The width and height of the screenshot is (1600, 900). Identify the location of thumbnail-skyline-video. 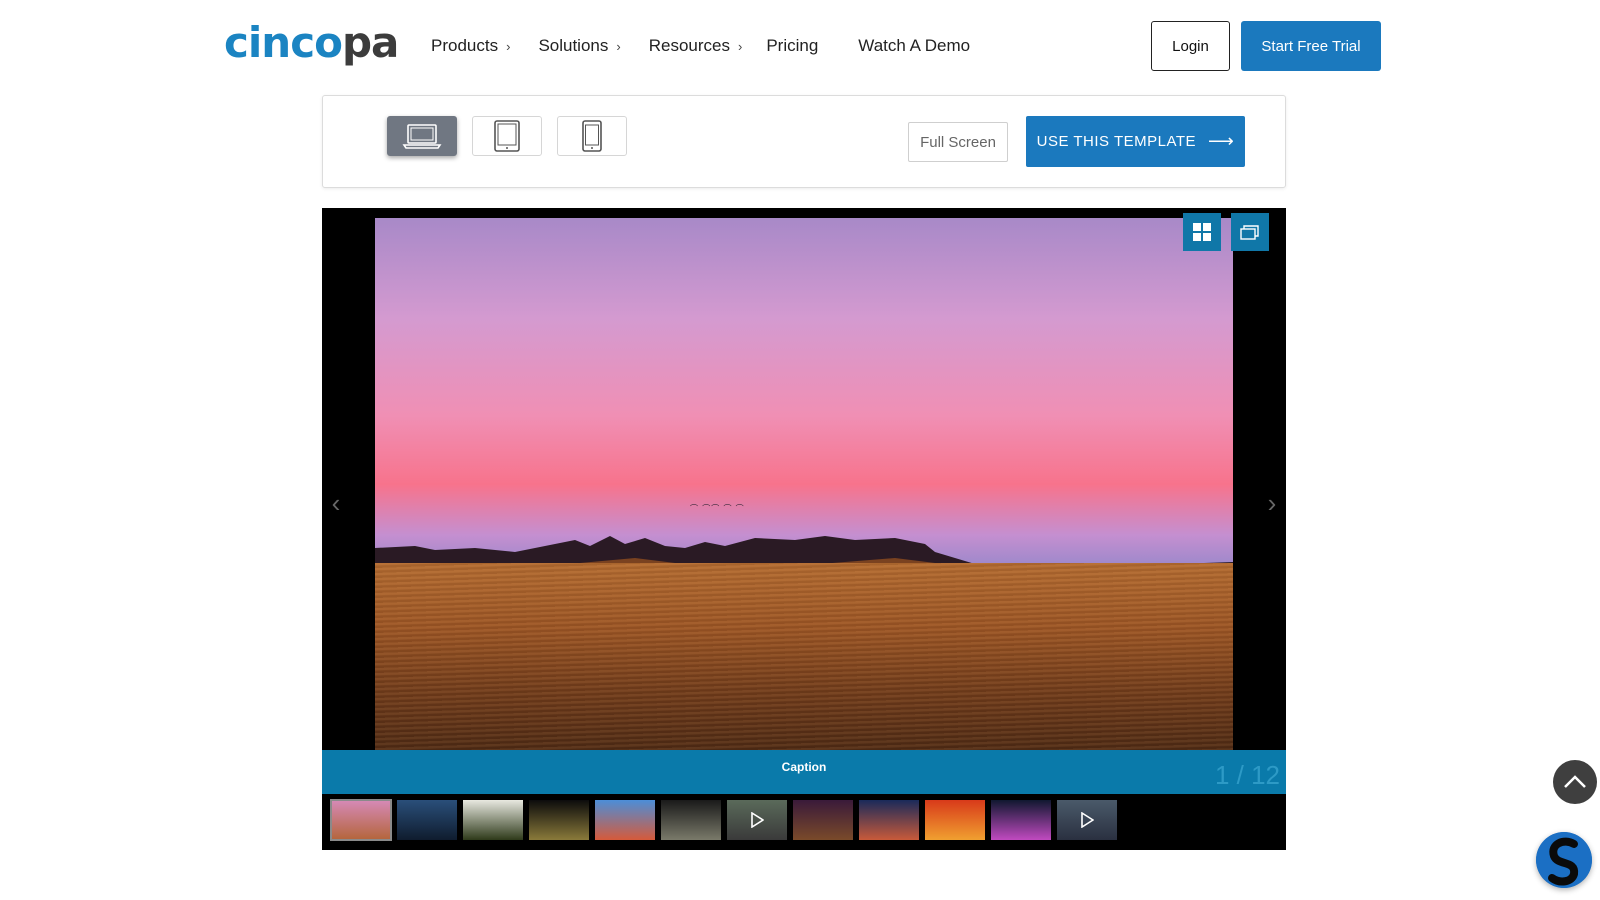
(1087, 820).